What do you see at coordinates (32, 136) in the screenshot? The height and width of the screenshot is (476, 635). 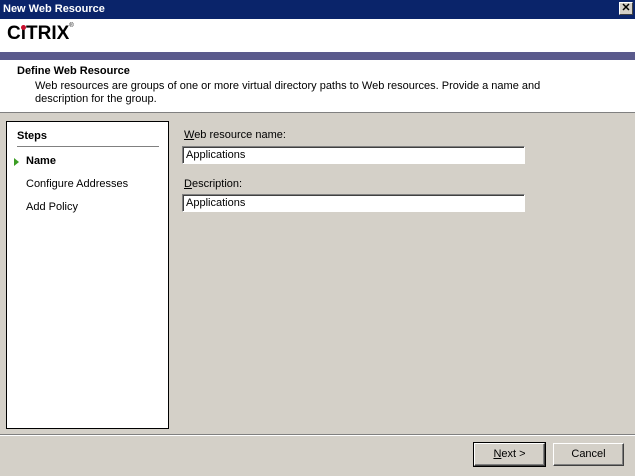 I see `steps-title: Steps` at bounding box center [32, 136].